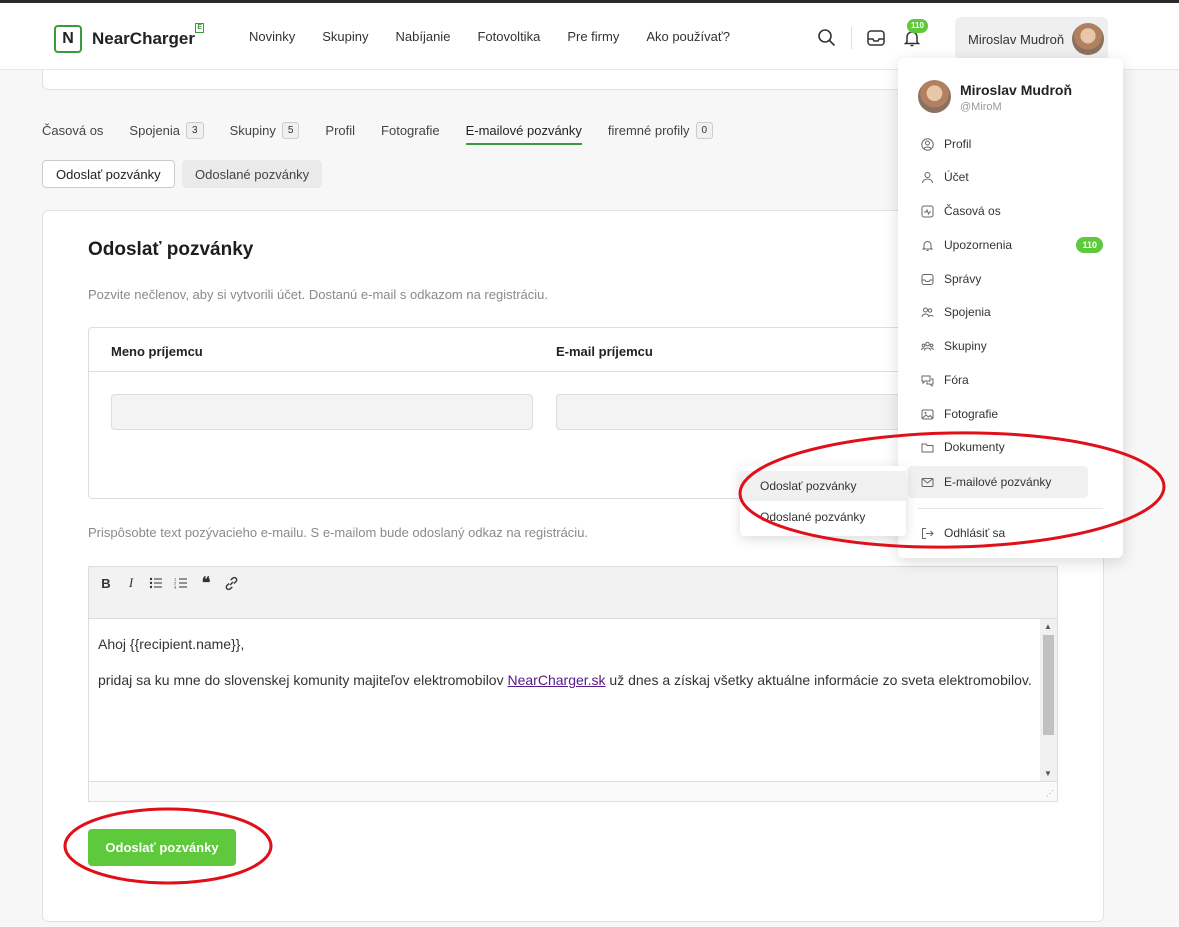 This screenshot has width=1179, height=927. What do you see at coordinates (557, 680) in the screenshot?
I see `nearcharger-link: NearCharger.sk` at bounding box center [557, 680].